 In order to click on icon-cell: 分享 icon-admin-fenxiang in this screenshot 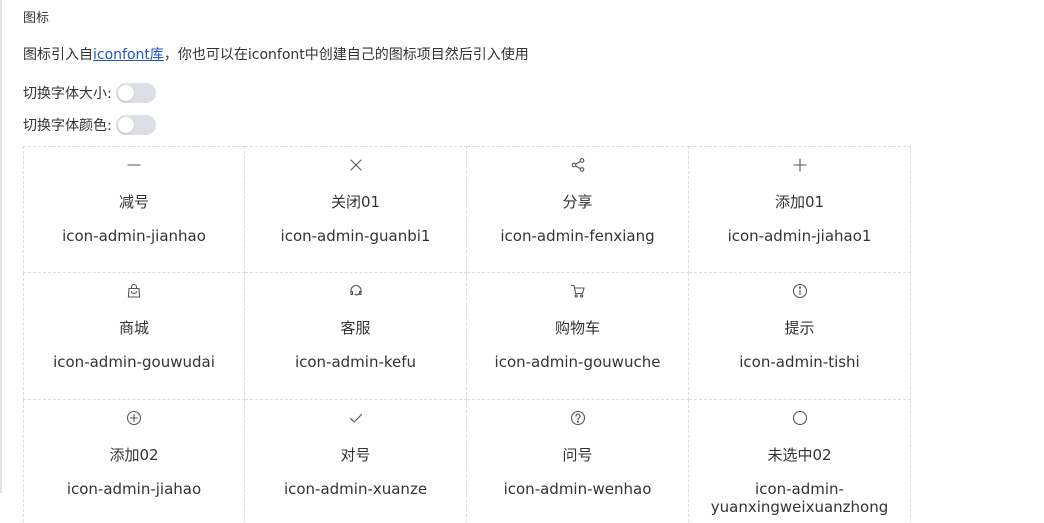, I will do `click(578, 209)`.